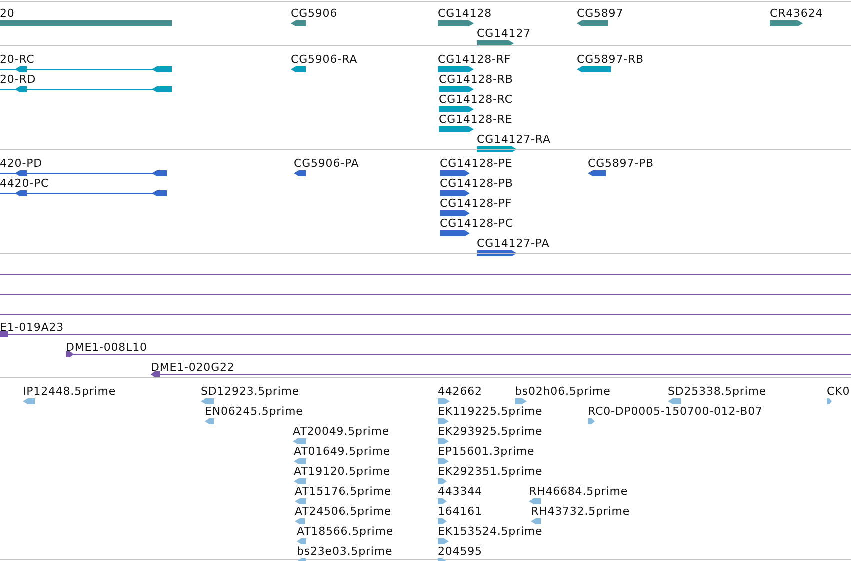  What do you see at coordinates (477, 224) in the screenshot?
I see `feature-label: CG14128-PC` at bounding box center [477, 224].